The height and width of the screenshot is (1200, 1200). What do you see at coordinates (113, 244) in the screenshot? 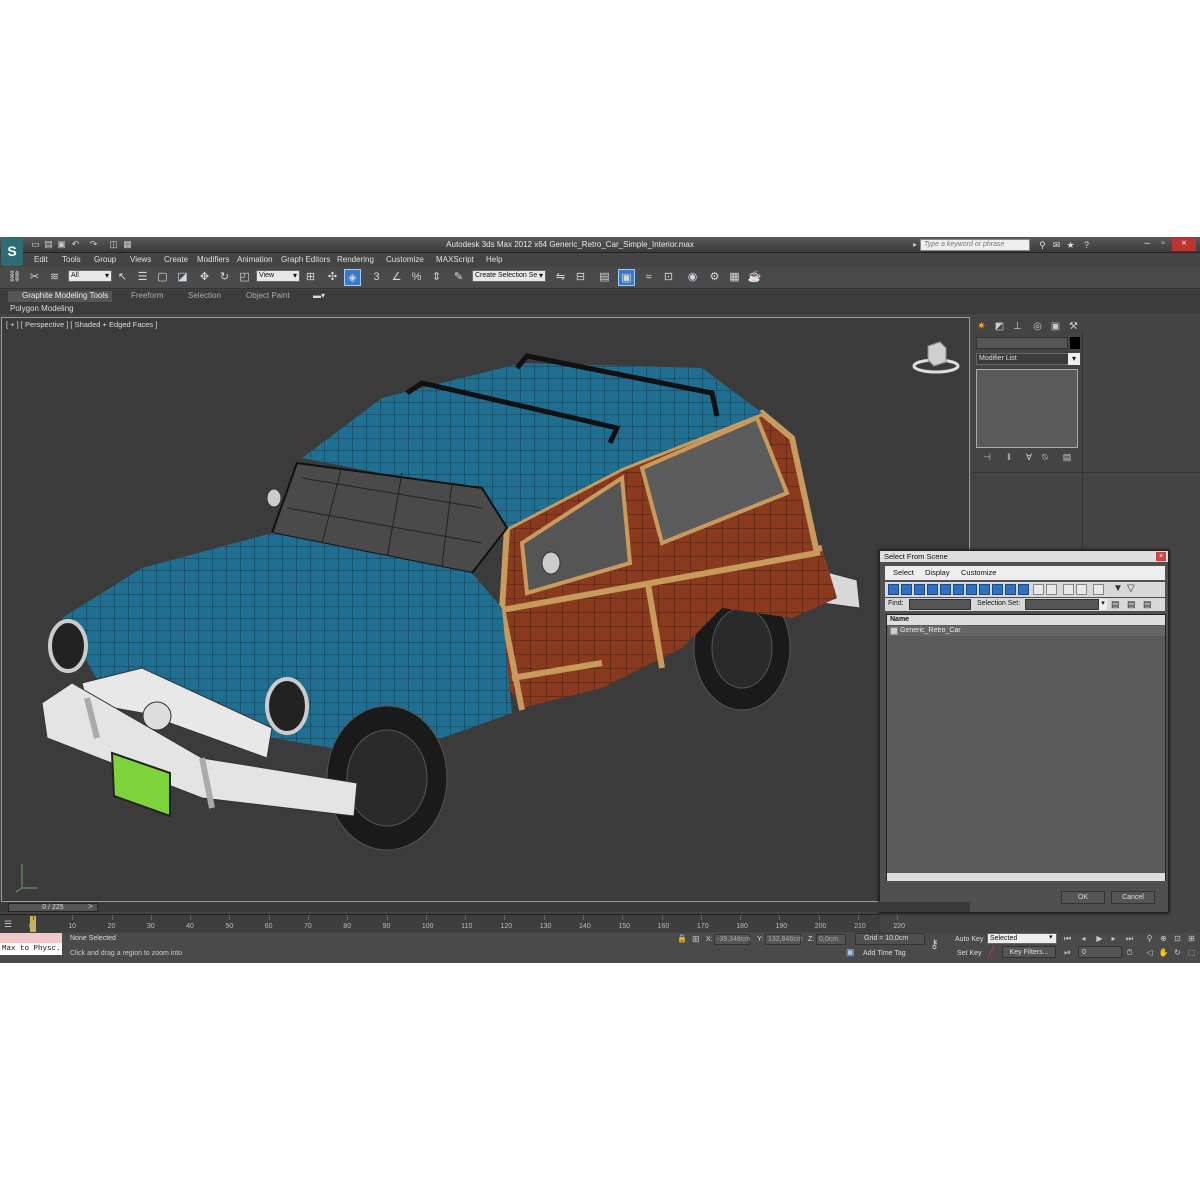
I see `hold-icon: ◫` at bounding box center [113, 244].